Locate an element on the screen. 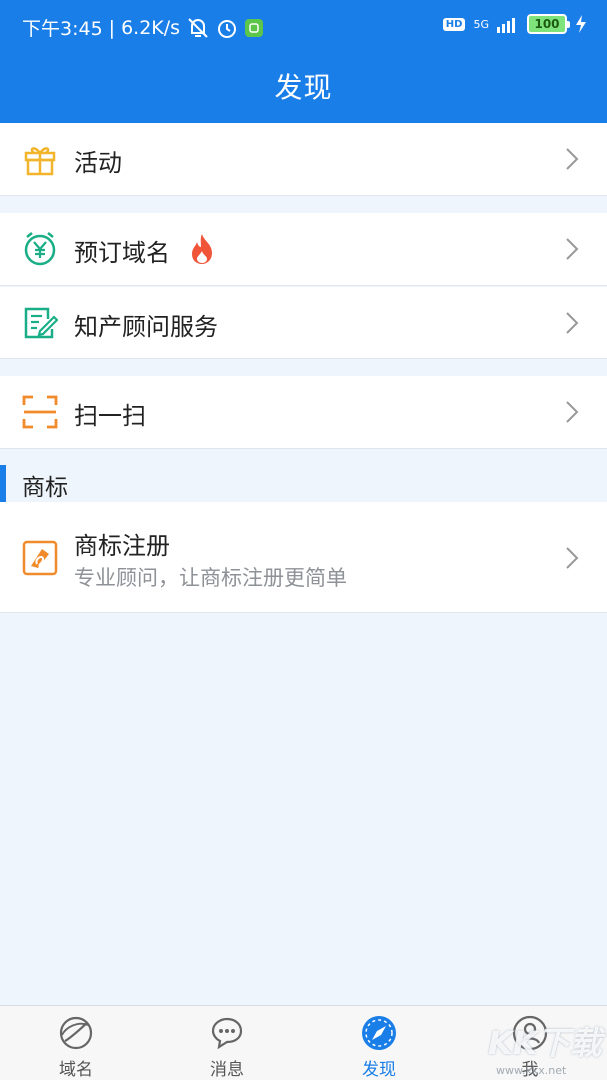 This screenshot has width=607, height=1080. status-speed: 6.2K/s is located at coordinates (151, 27).